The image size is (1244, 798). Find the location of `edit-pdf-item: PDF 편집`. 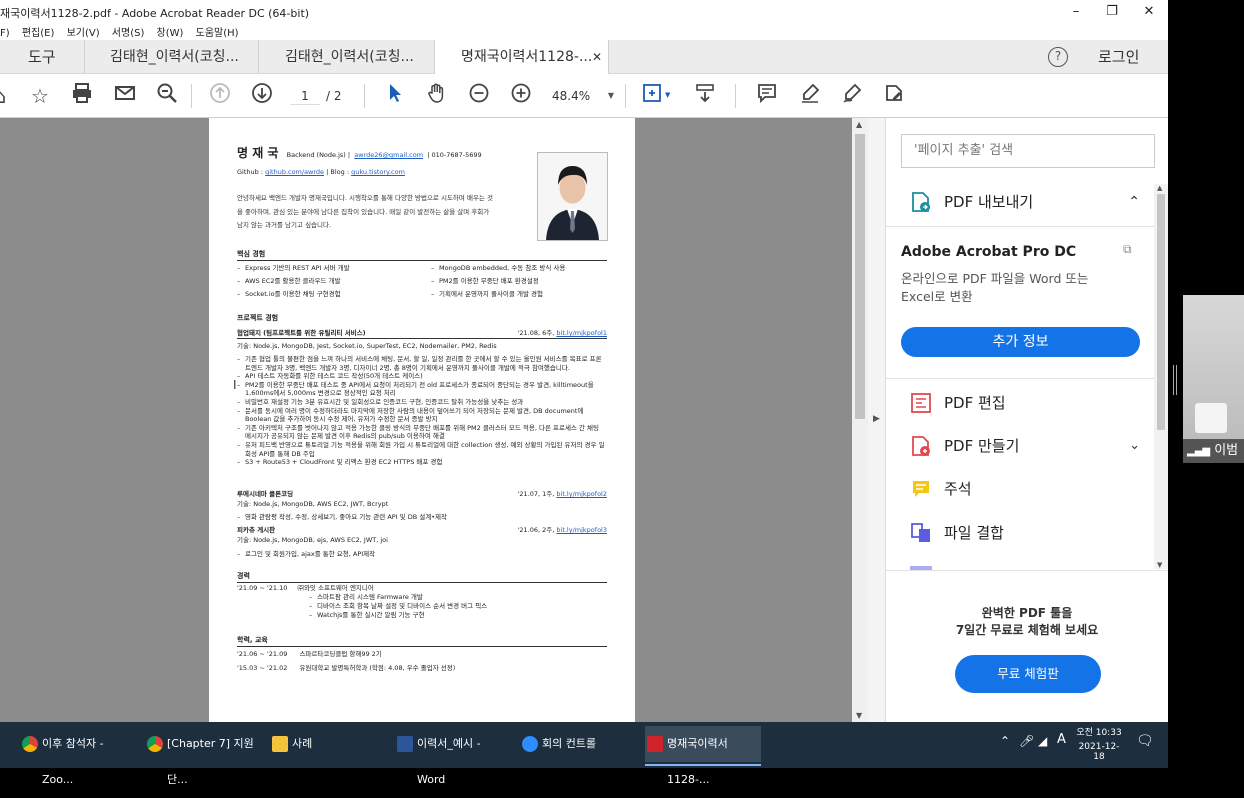

edit-pdf-item: PDF 편집 is located at coordinates (958, 403).